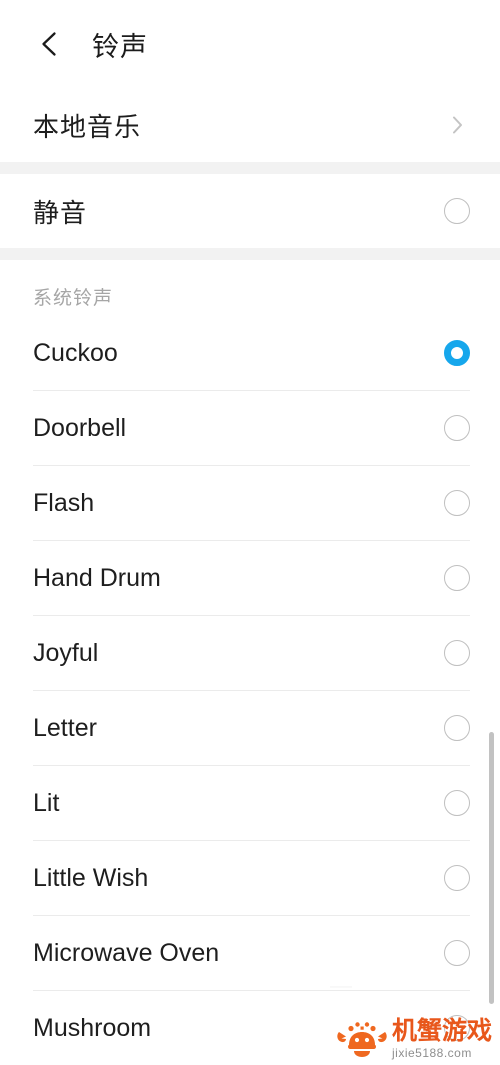  Describe the element at coordinates (250, 211) in the screenshot. I see `row-silent: 静音` at that location.